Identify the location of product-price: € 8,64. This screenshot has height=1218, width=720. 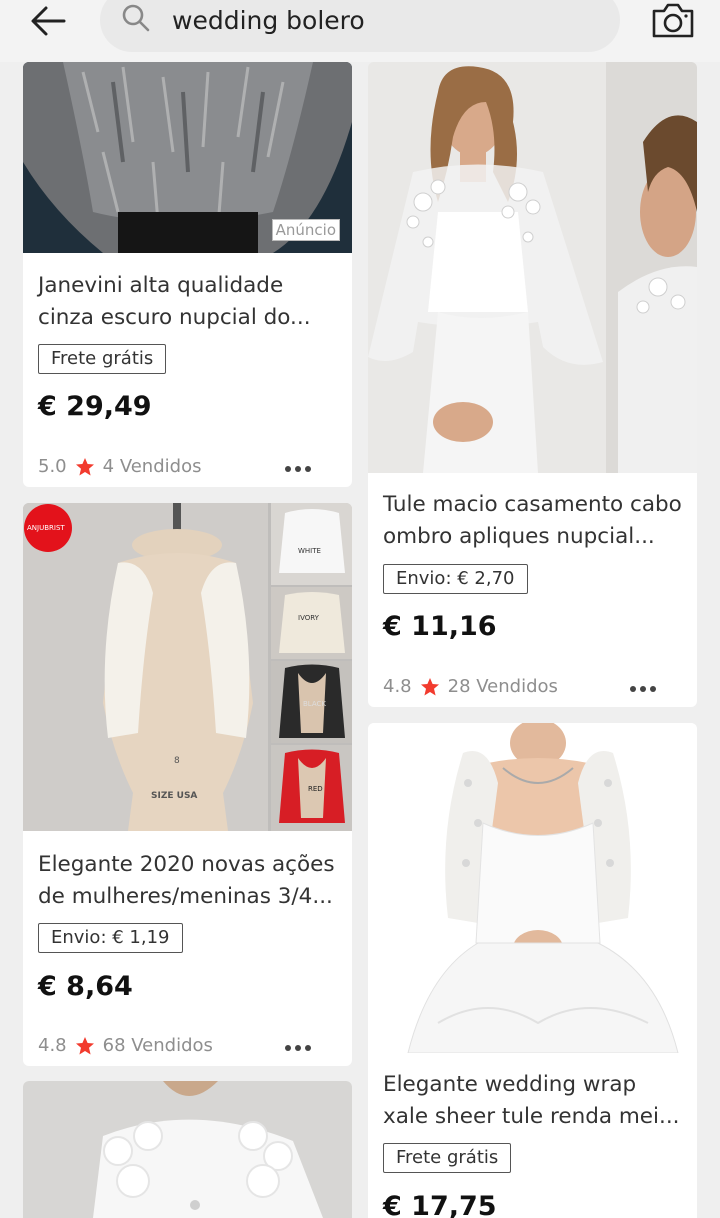
(85, 986).